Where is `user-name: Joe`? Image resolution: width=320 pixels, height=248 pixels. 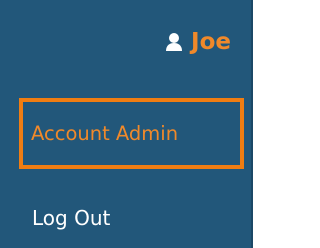
user-name: Joe is located at coordinates (211, 42).